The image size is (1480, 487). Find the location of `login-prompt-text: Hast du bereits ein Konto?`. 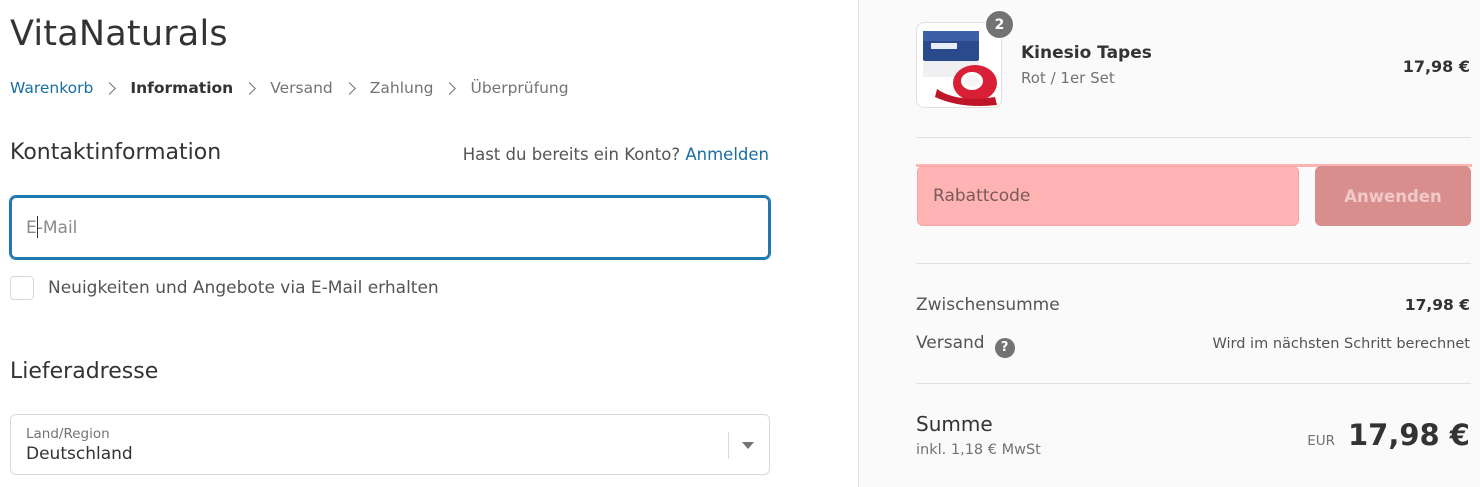

login-prompt-text: Hast du bereits ein Konto? is located at coordinates (571, 154).